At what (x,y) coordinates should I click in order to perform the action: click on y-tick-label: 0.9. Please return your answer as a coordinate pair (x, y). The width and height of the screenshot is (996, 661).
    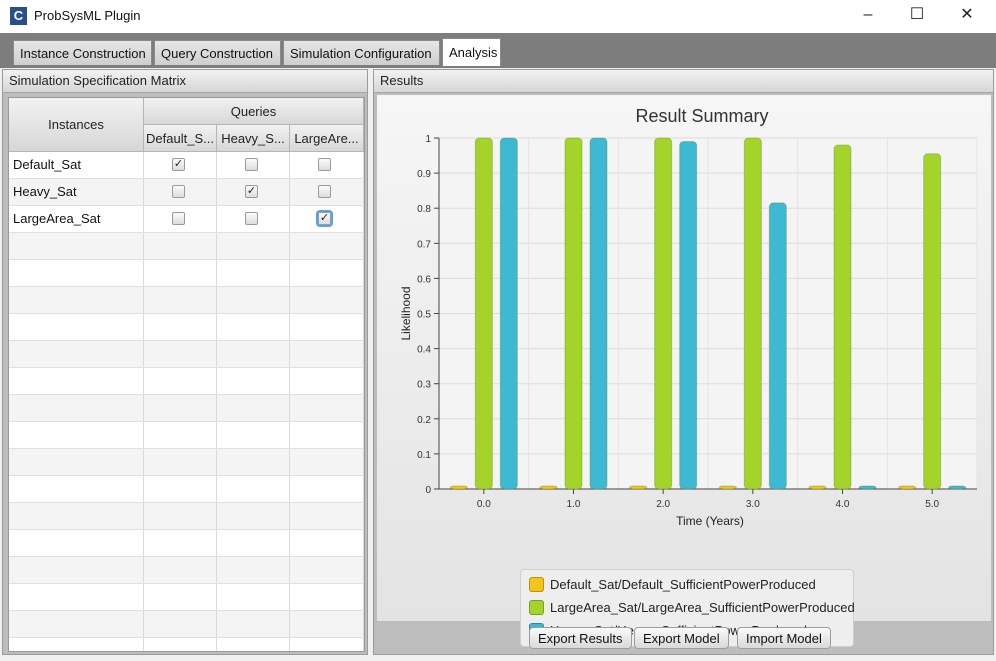
    Looking at the image, I should click on (424, 174).